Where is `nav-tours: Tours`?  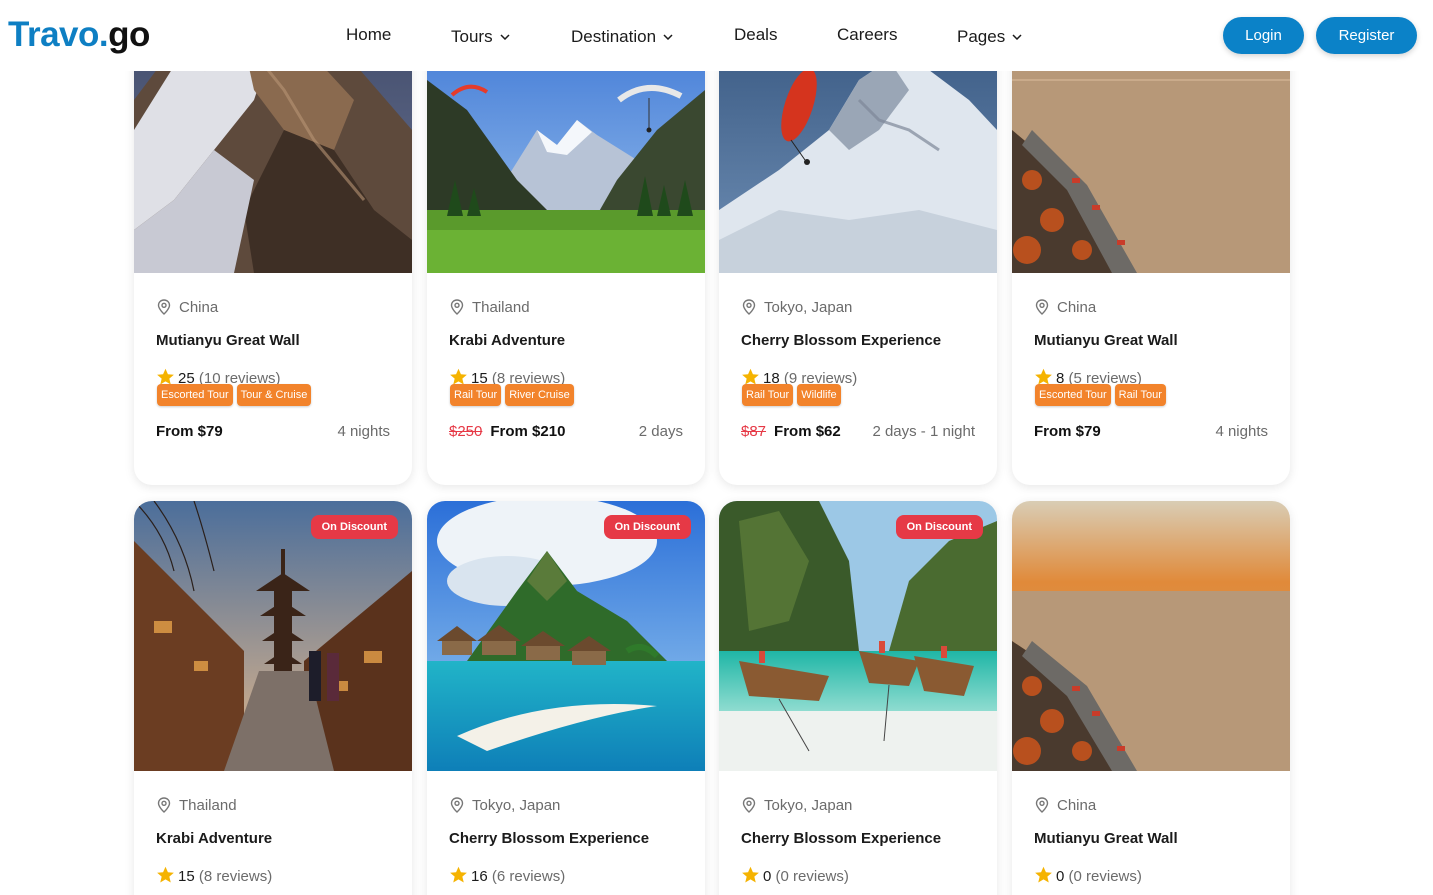 nav-tours: Tours is located at coordinates (480, 36).